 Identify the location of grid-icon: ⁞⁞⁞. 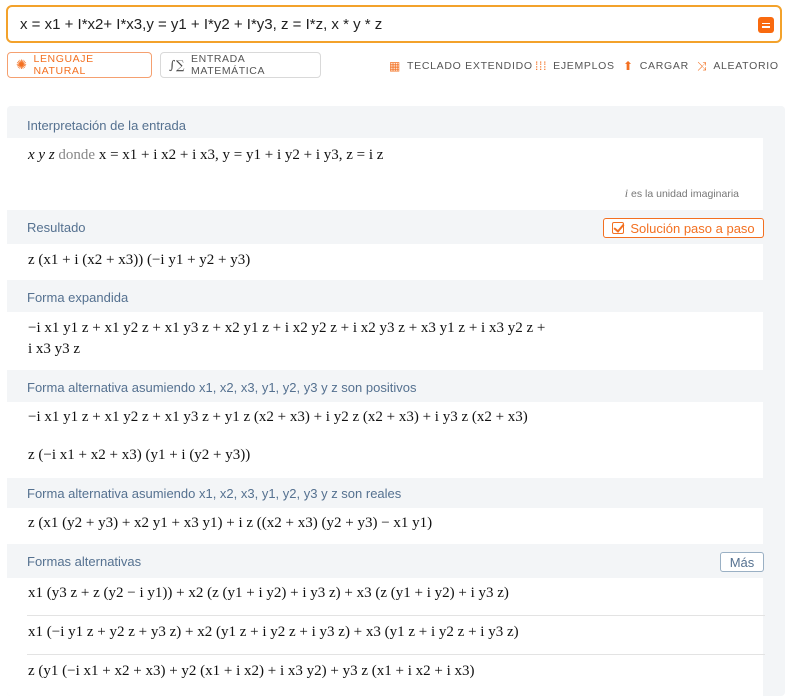
(541, 66).